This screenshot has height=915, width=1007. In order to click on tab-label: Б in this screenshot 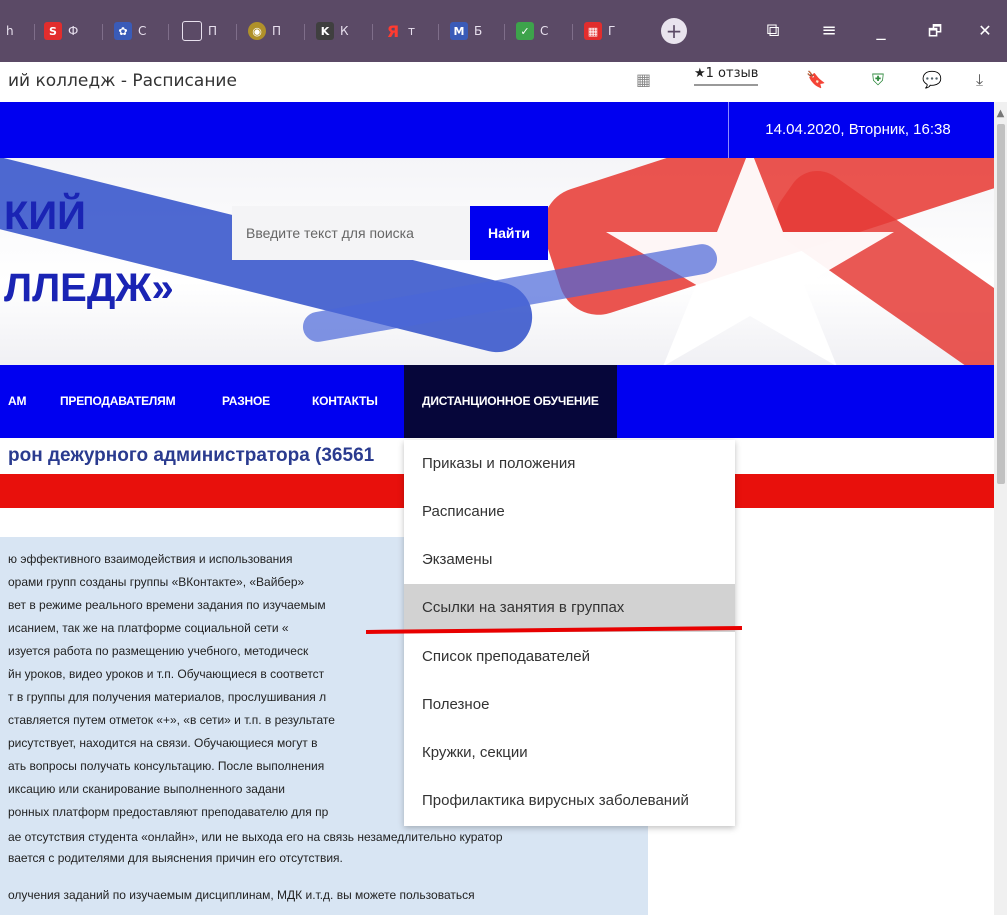, I will do `click(478, 31)`.